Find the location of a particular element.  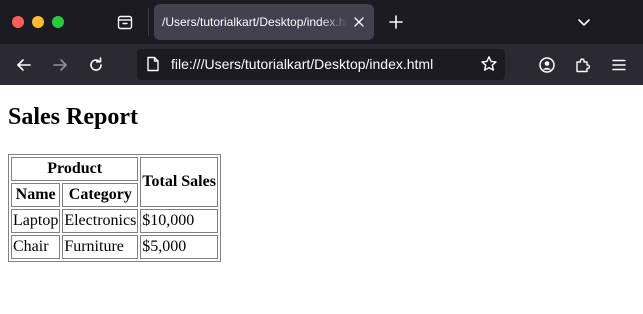

reload-icon is located at coordinates (96, 65).